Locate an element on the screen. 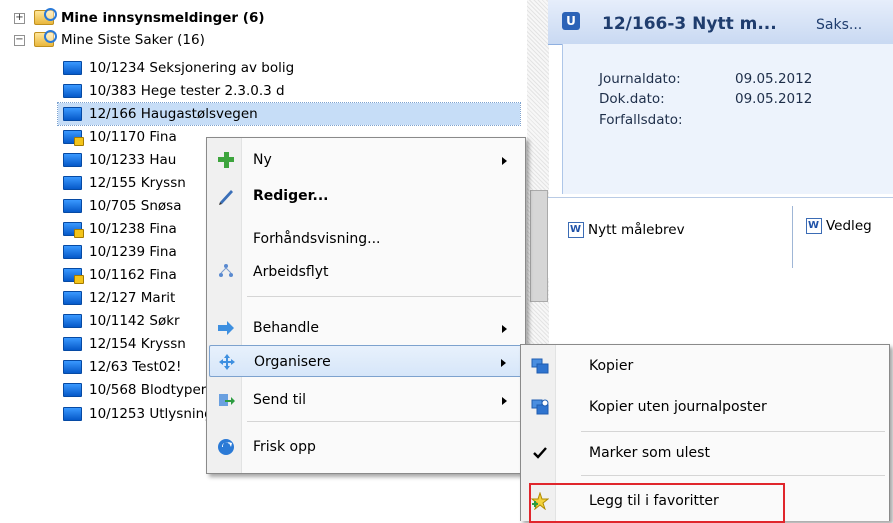 The width and height of the screenshot is (893, 523). menu-item-label: Arbeidsflyt is located at coordinates (291, 272).